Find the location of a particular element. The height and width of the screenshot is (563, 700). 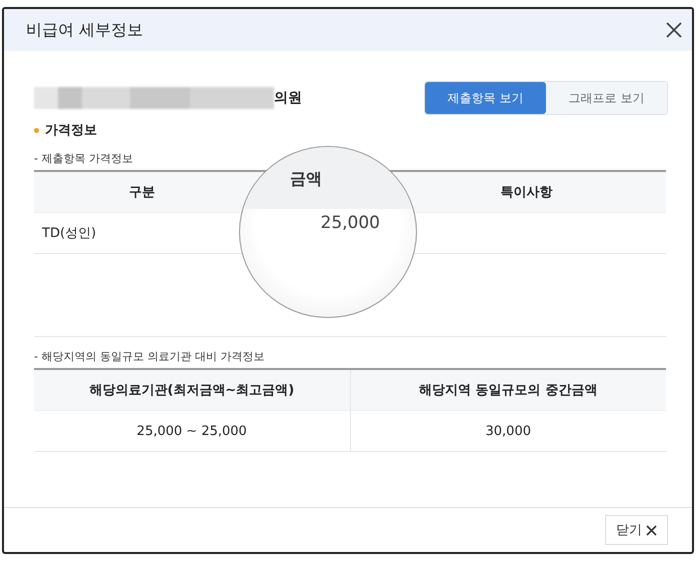

table-caption: - 해당지역의 동일규모 의료기관 대비 가격정보 is located at coordinates (150, 356).